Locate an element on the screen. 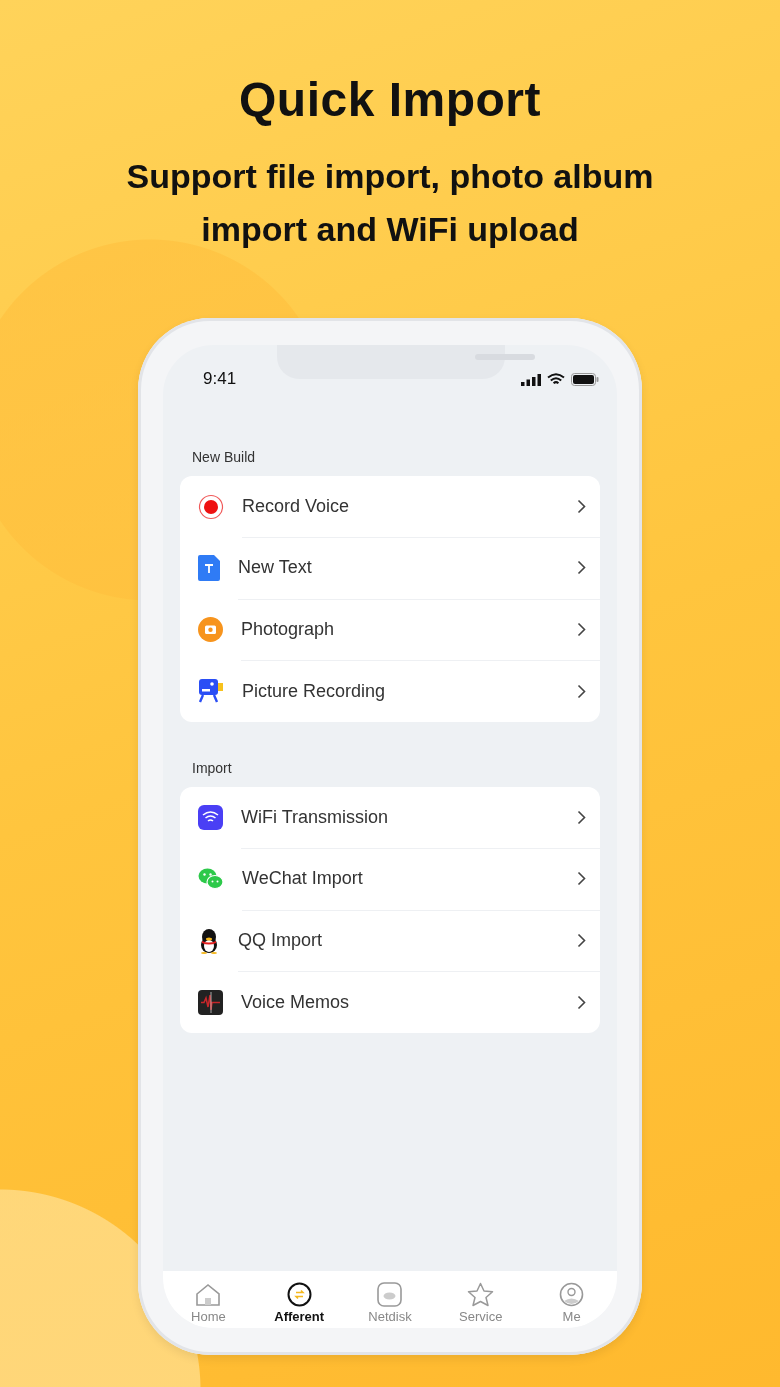 This screenshot has height=1387, width=780. profile-icon is located at coordinates (572, 1294).